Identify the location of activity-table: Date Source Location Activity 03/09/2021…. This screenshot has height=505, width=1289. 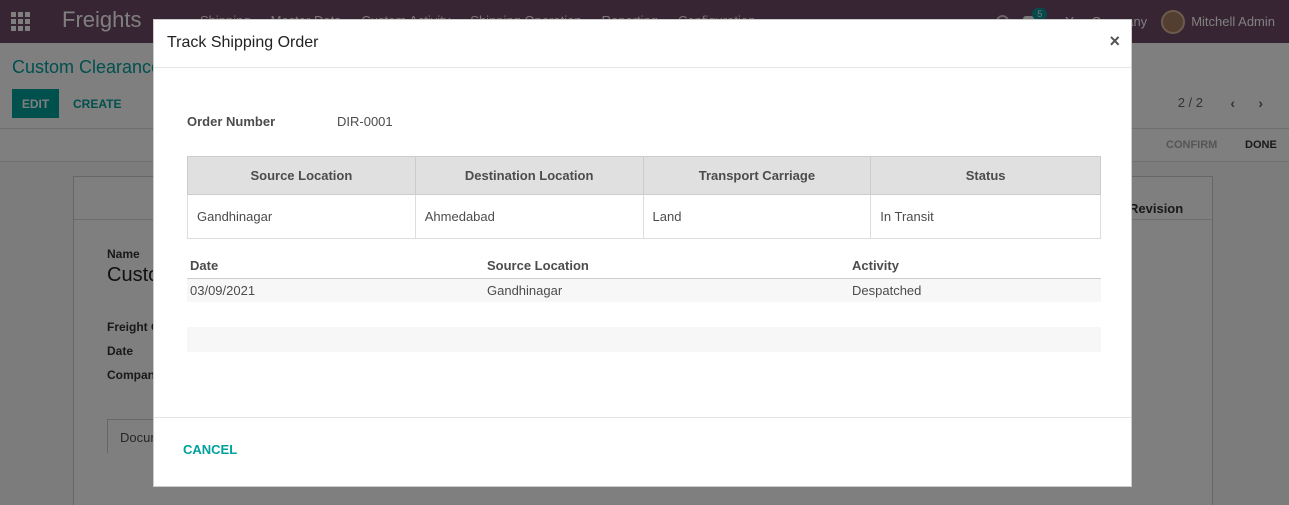
(644, 302).